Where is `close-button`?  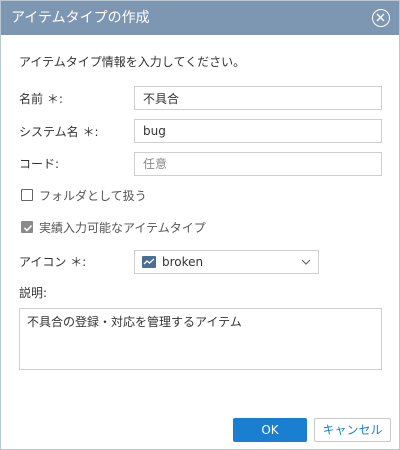
close-button is located at coordinates (381, 18).